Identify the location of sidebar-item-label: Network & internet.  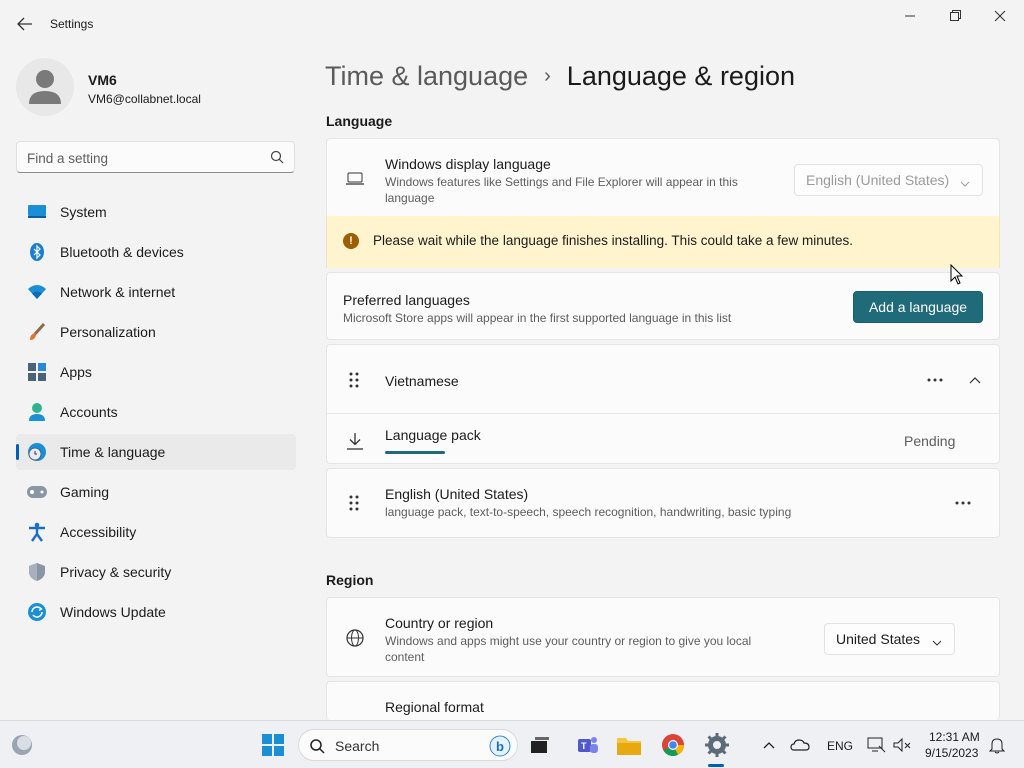
(118, 292).